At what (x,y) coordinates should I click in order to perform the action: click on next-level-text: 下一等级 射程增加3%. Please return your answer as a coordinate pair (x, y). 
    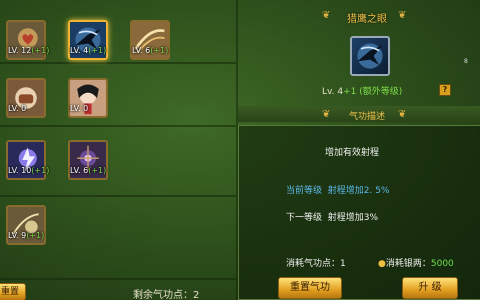
    Looking at the image, I should click on (332, 218).